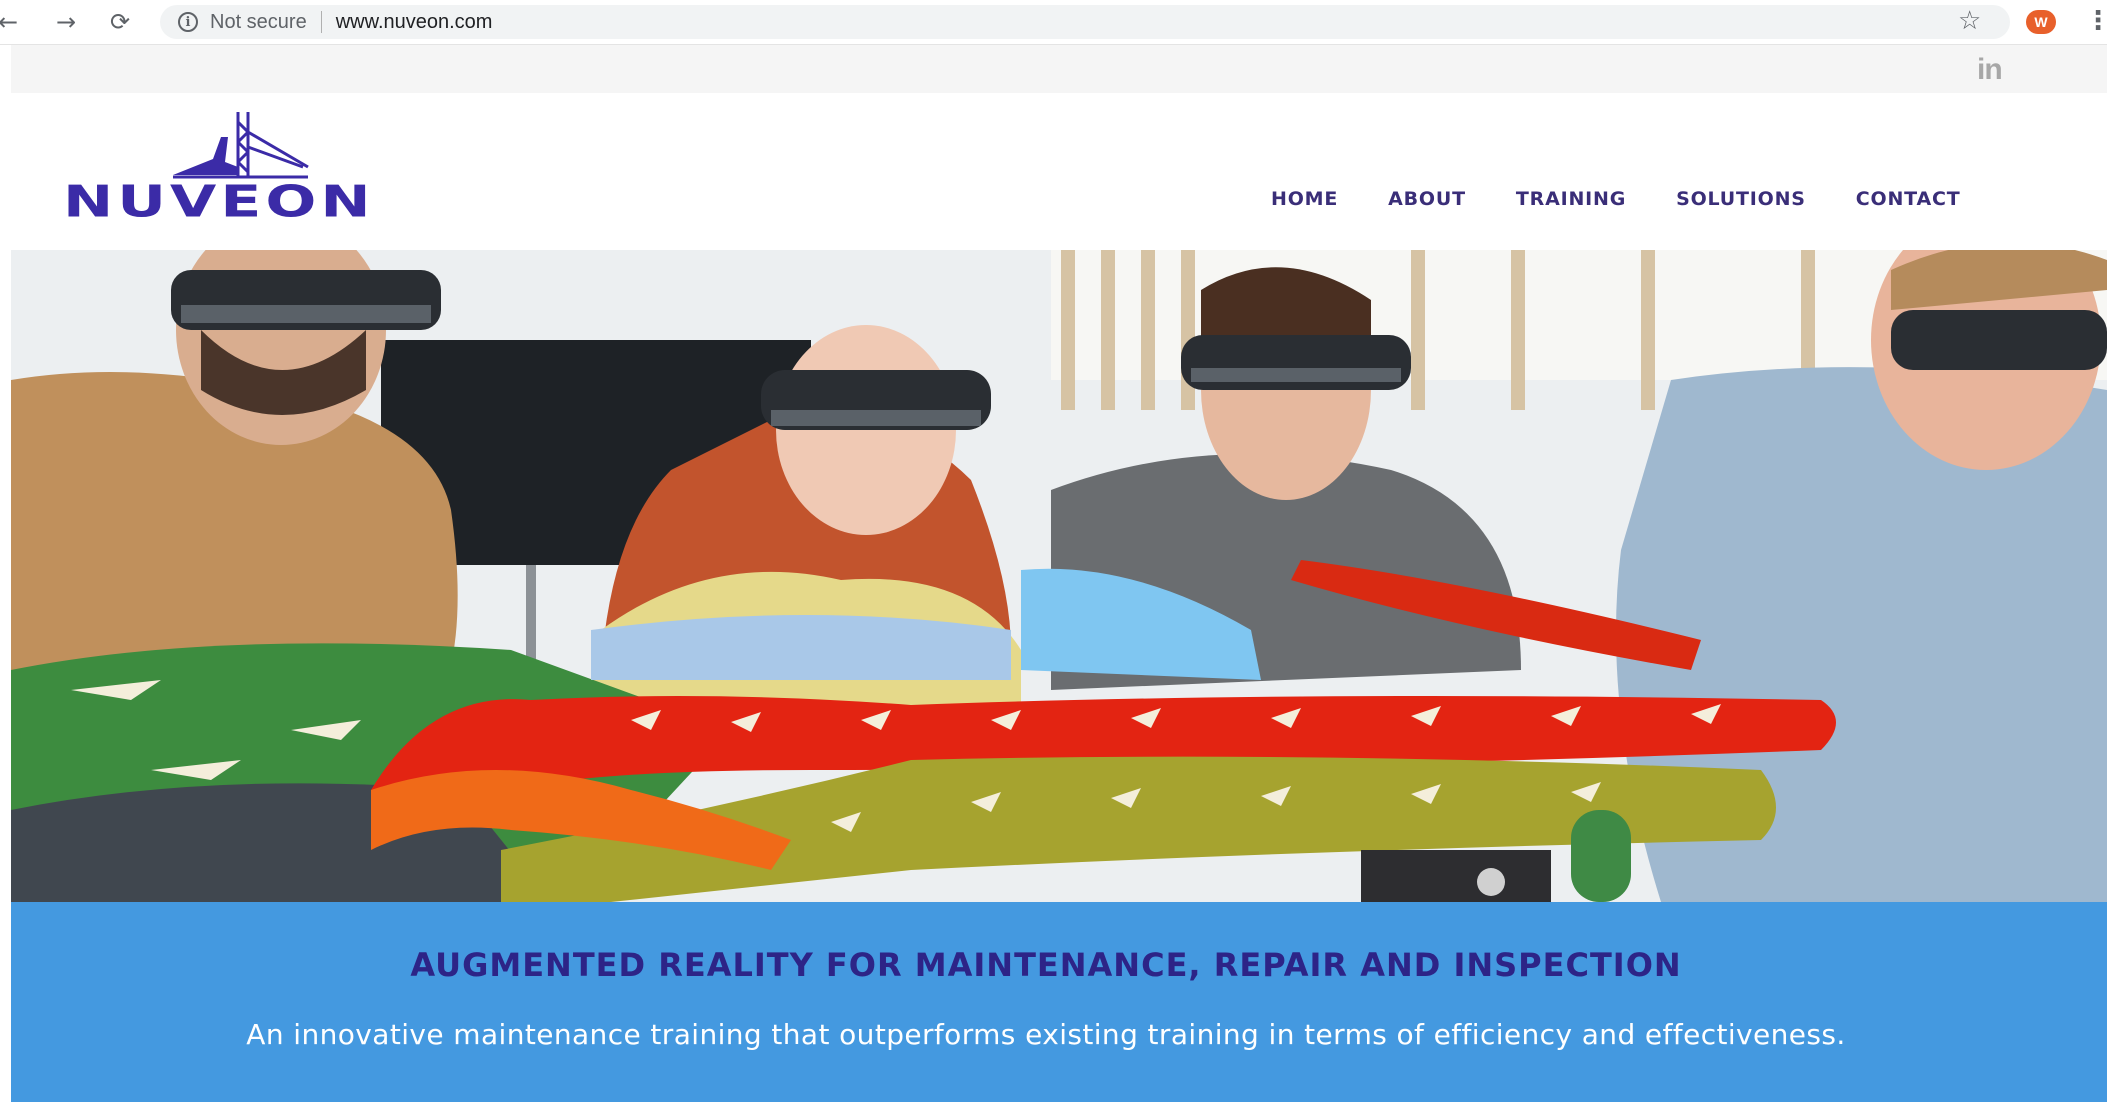  What do you see at coordinates (414, 22) in the screenshot?
I see `url-text: www.nuveon.com` at bounding box center [414, 22].